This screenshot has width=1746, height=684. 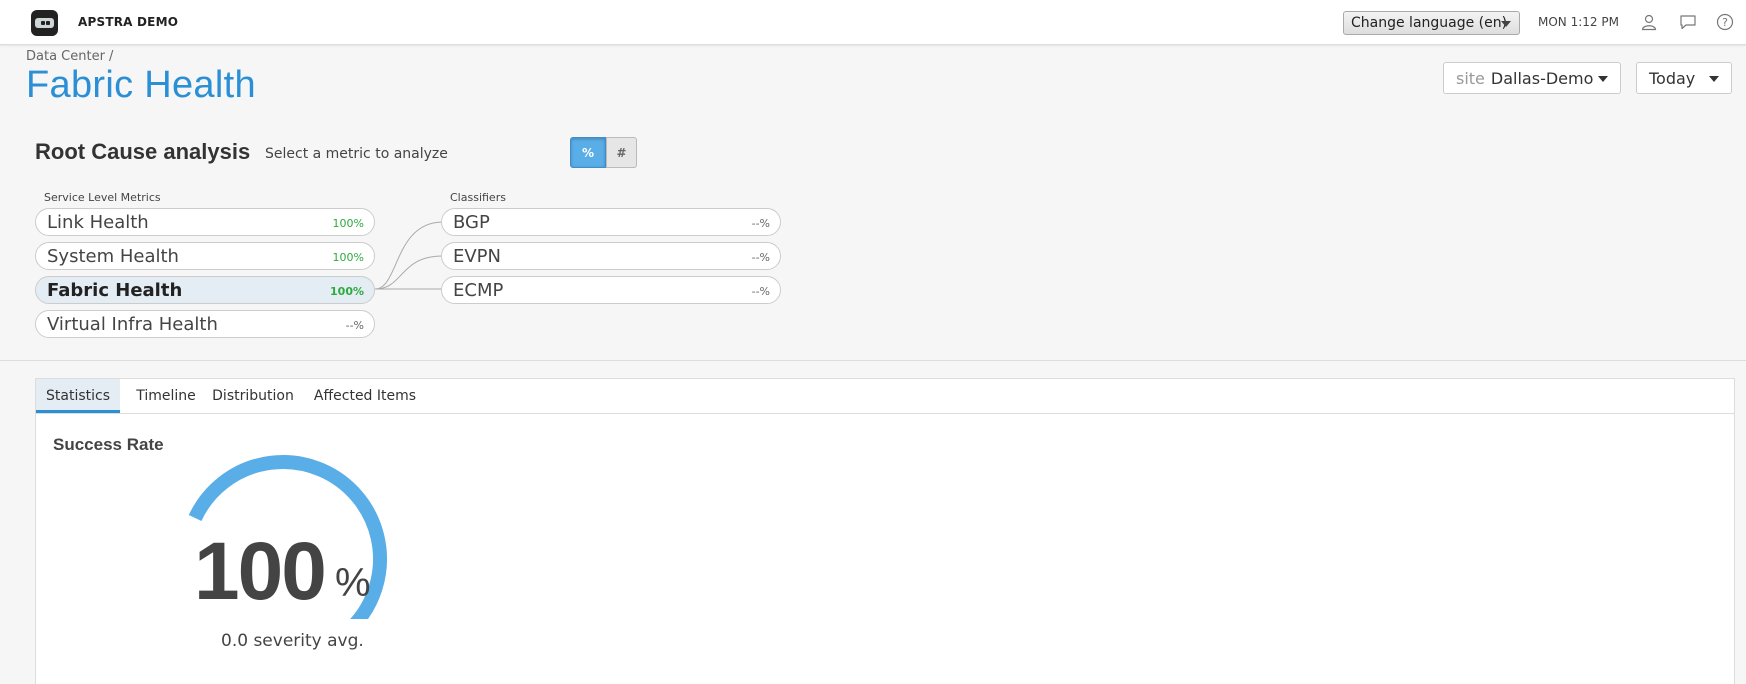 I want to click on app-title: APSTRA DEMO, so click(x=128, y=22).